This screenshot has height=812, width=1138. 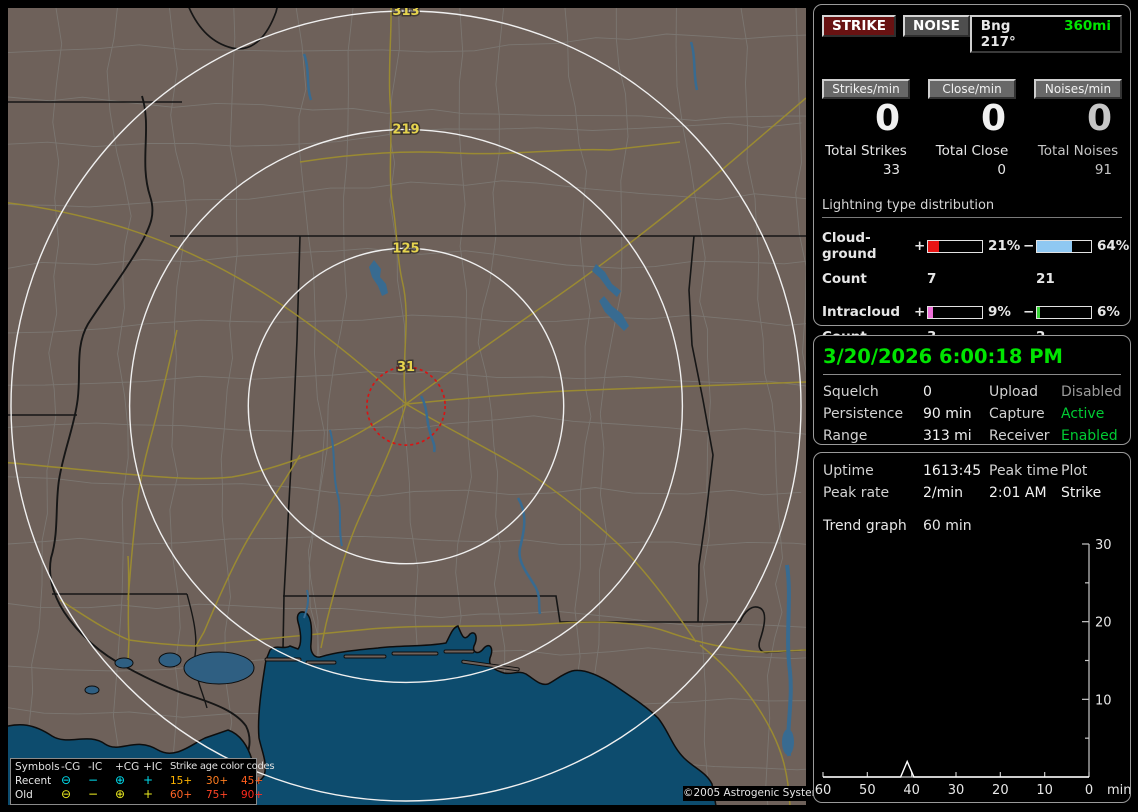 What do you see at coordinates (863, 414) in the screenshot?
I see `persistence-label: Persistence` at bounding box center [863, 414].